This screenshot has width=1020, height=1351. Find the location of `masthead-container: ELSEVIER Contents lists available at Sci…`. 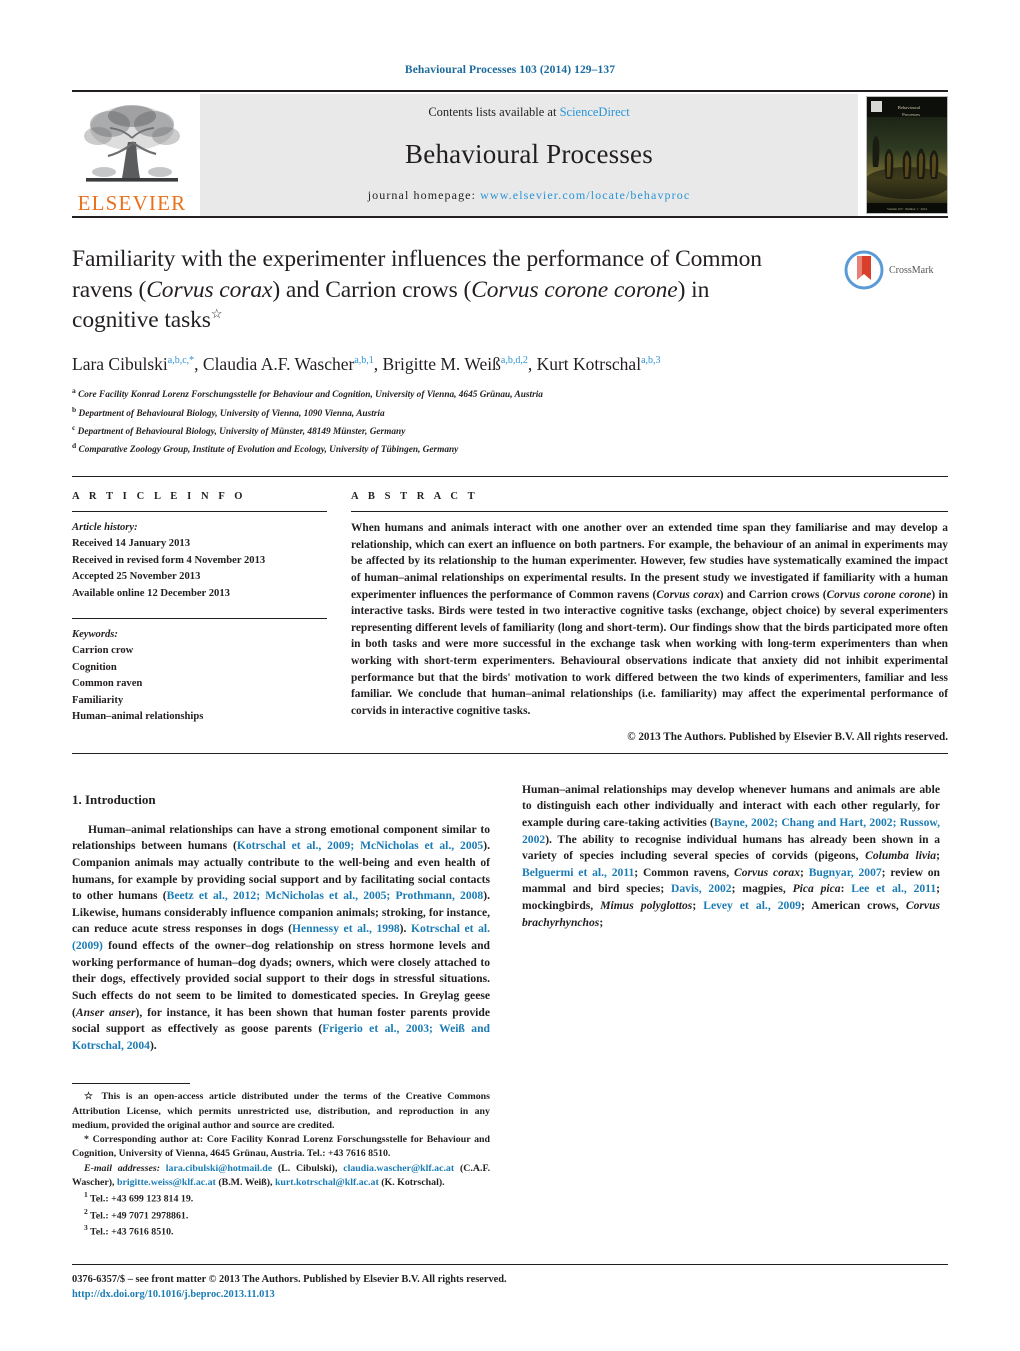

masthead-container: ELSEVIER Contents lists available at Sci… is located at coordinates (510, 154).